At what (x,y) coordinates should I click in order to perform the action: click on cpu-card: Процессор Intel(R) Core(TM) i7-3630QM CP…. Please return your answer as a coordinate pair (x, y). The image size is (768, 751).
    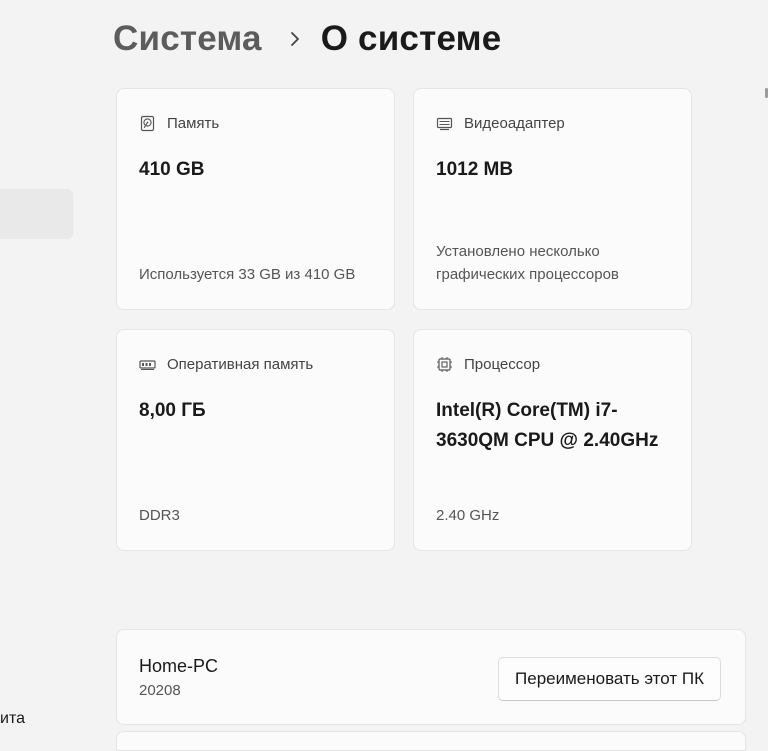
    Looking at the image, I should click on (552, 440).